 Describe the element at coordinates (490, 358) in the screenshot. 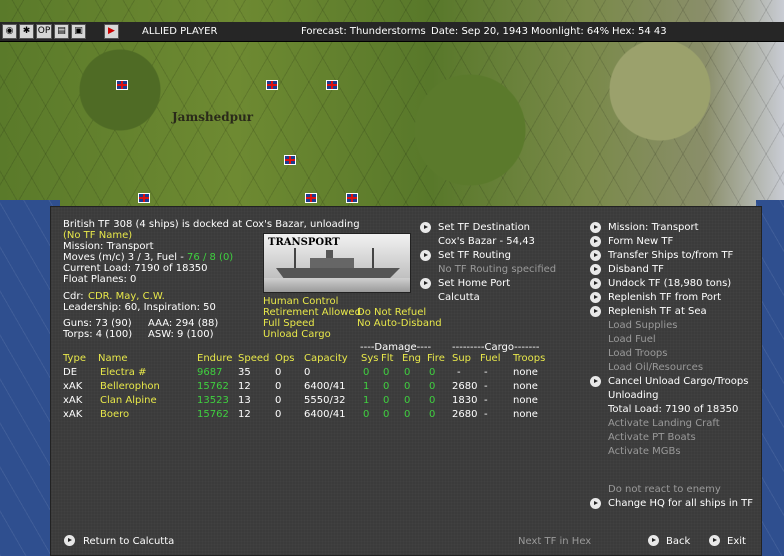

I see `column-header: Fuel` at that location.